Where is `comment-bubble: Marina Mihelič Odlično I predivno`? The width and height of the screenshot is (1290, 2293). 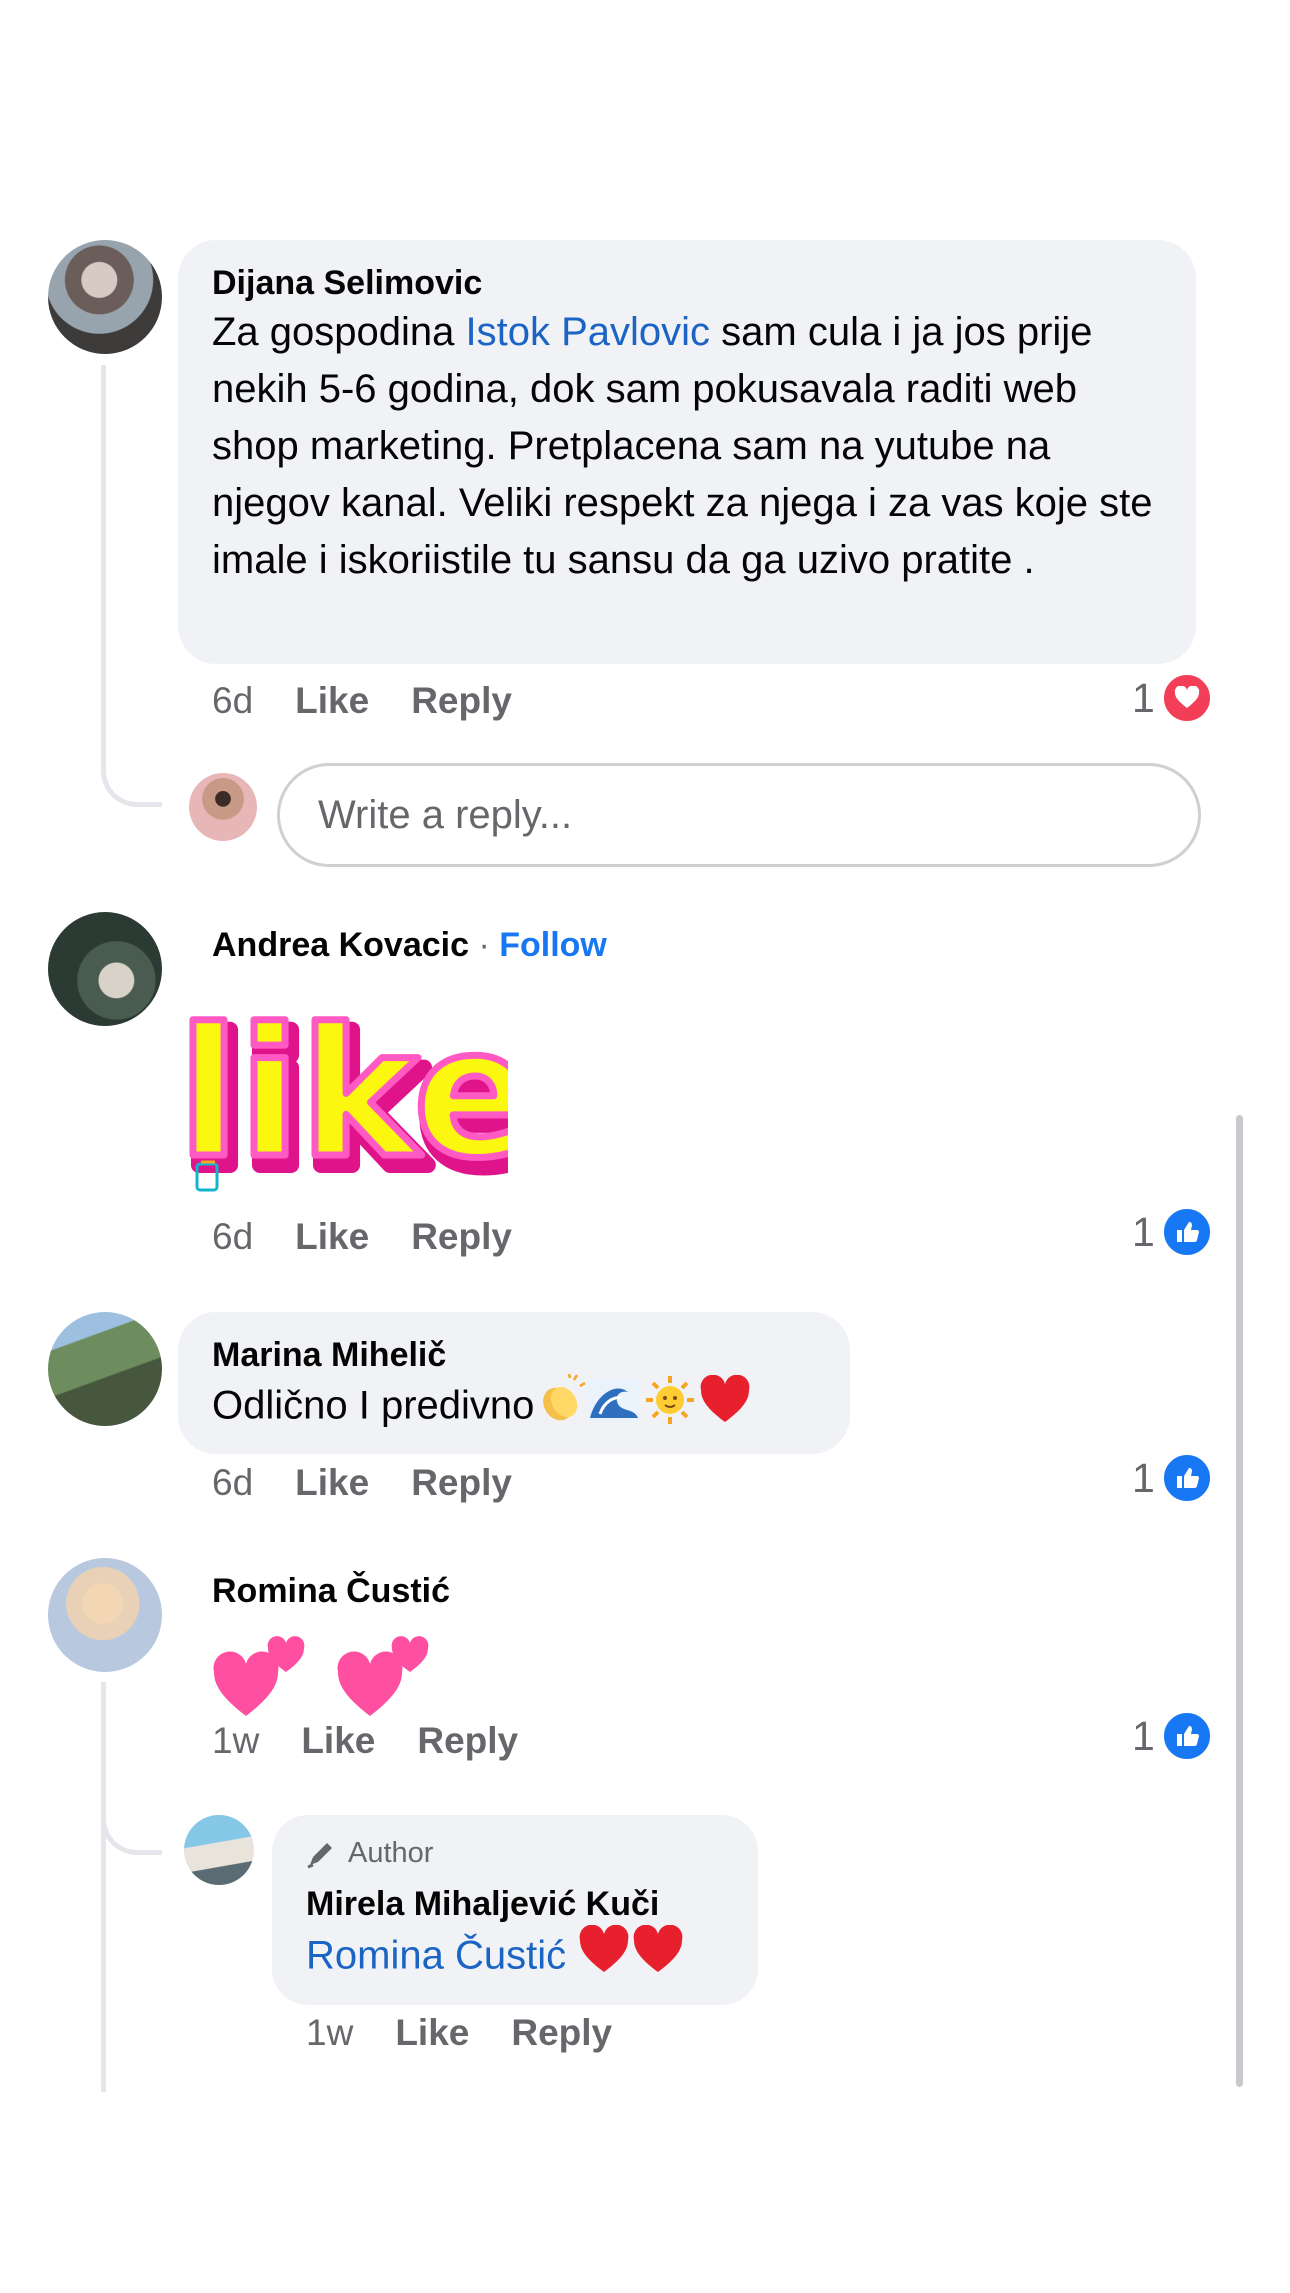 comment-bubble: Marina Mihelič Odlično I predivno is located at coordinates (514, 1383).